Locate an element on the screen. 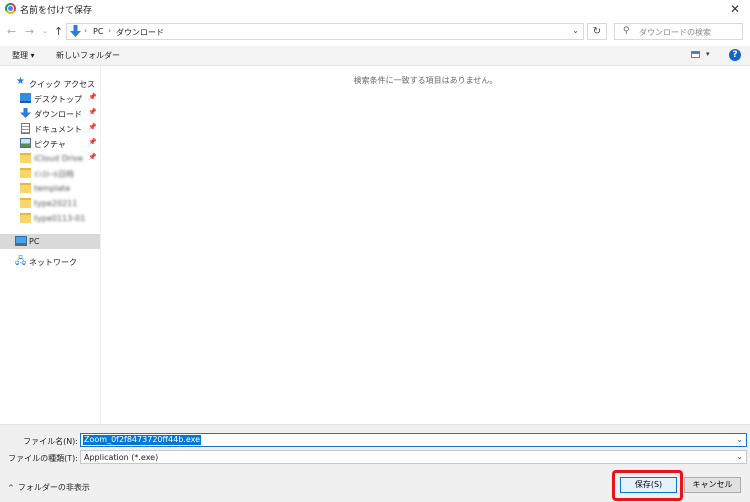  breadcrumb-pc: PC is located at coordinates (98, 31).